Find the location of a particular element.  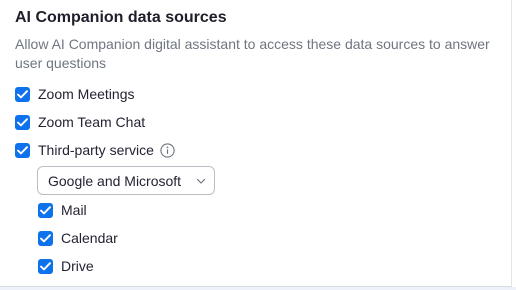

third-party-service-checkbox is located at coordinates (22, 150).